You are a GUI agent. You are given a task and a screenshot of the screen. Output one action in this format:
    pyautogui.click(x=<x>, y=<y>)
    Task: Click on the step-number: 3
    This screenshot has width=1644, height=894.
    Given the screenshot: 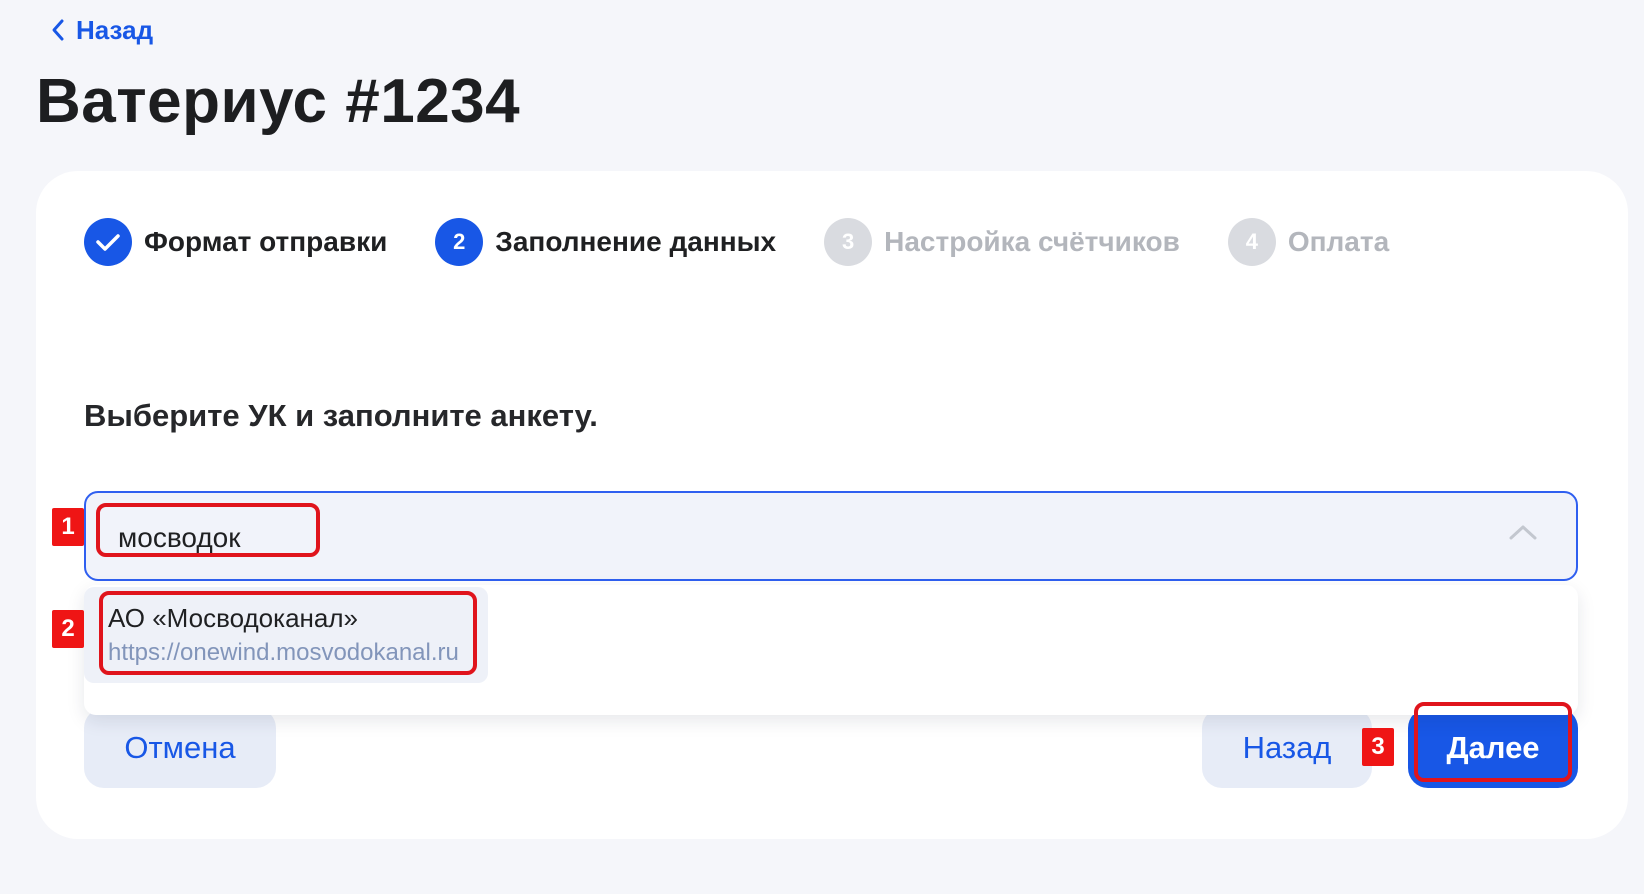 What is the action you would take?
    pyautogui.click(x=848, y=242)
    